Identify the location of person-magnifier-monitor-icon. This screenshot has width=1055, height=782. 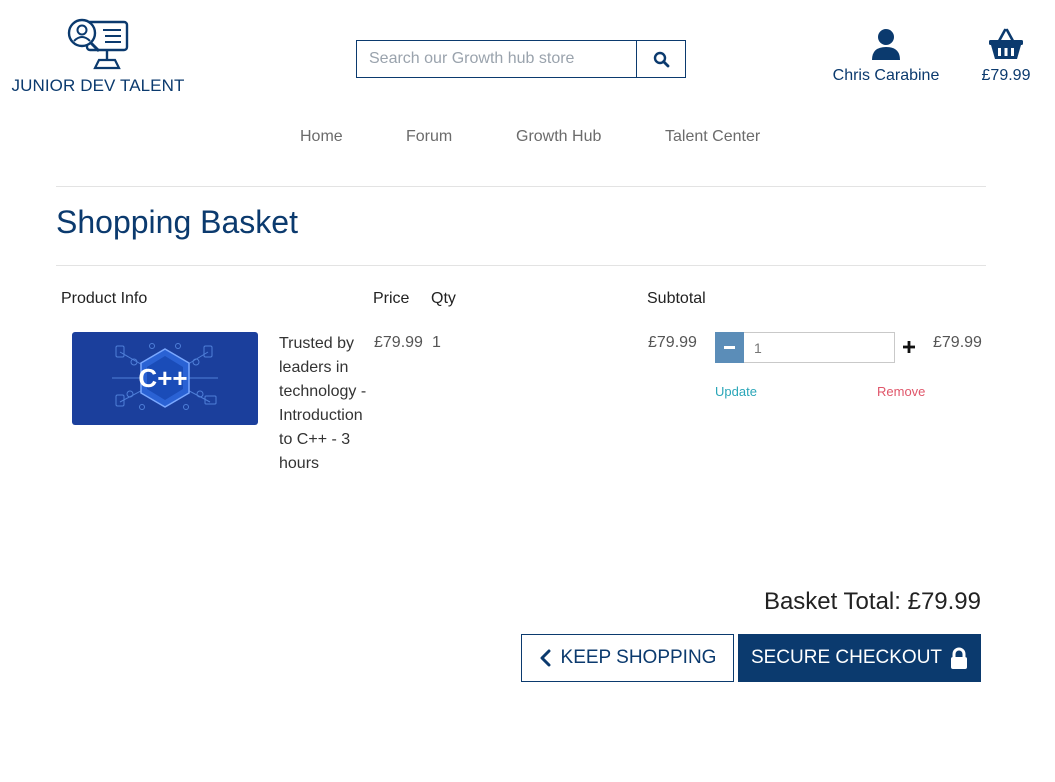
(98, 44).